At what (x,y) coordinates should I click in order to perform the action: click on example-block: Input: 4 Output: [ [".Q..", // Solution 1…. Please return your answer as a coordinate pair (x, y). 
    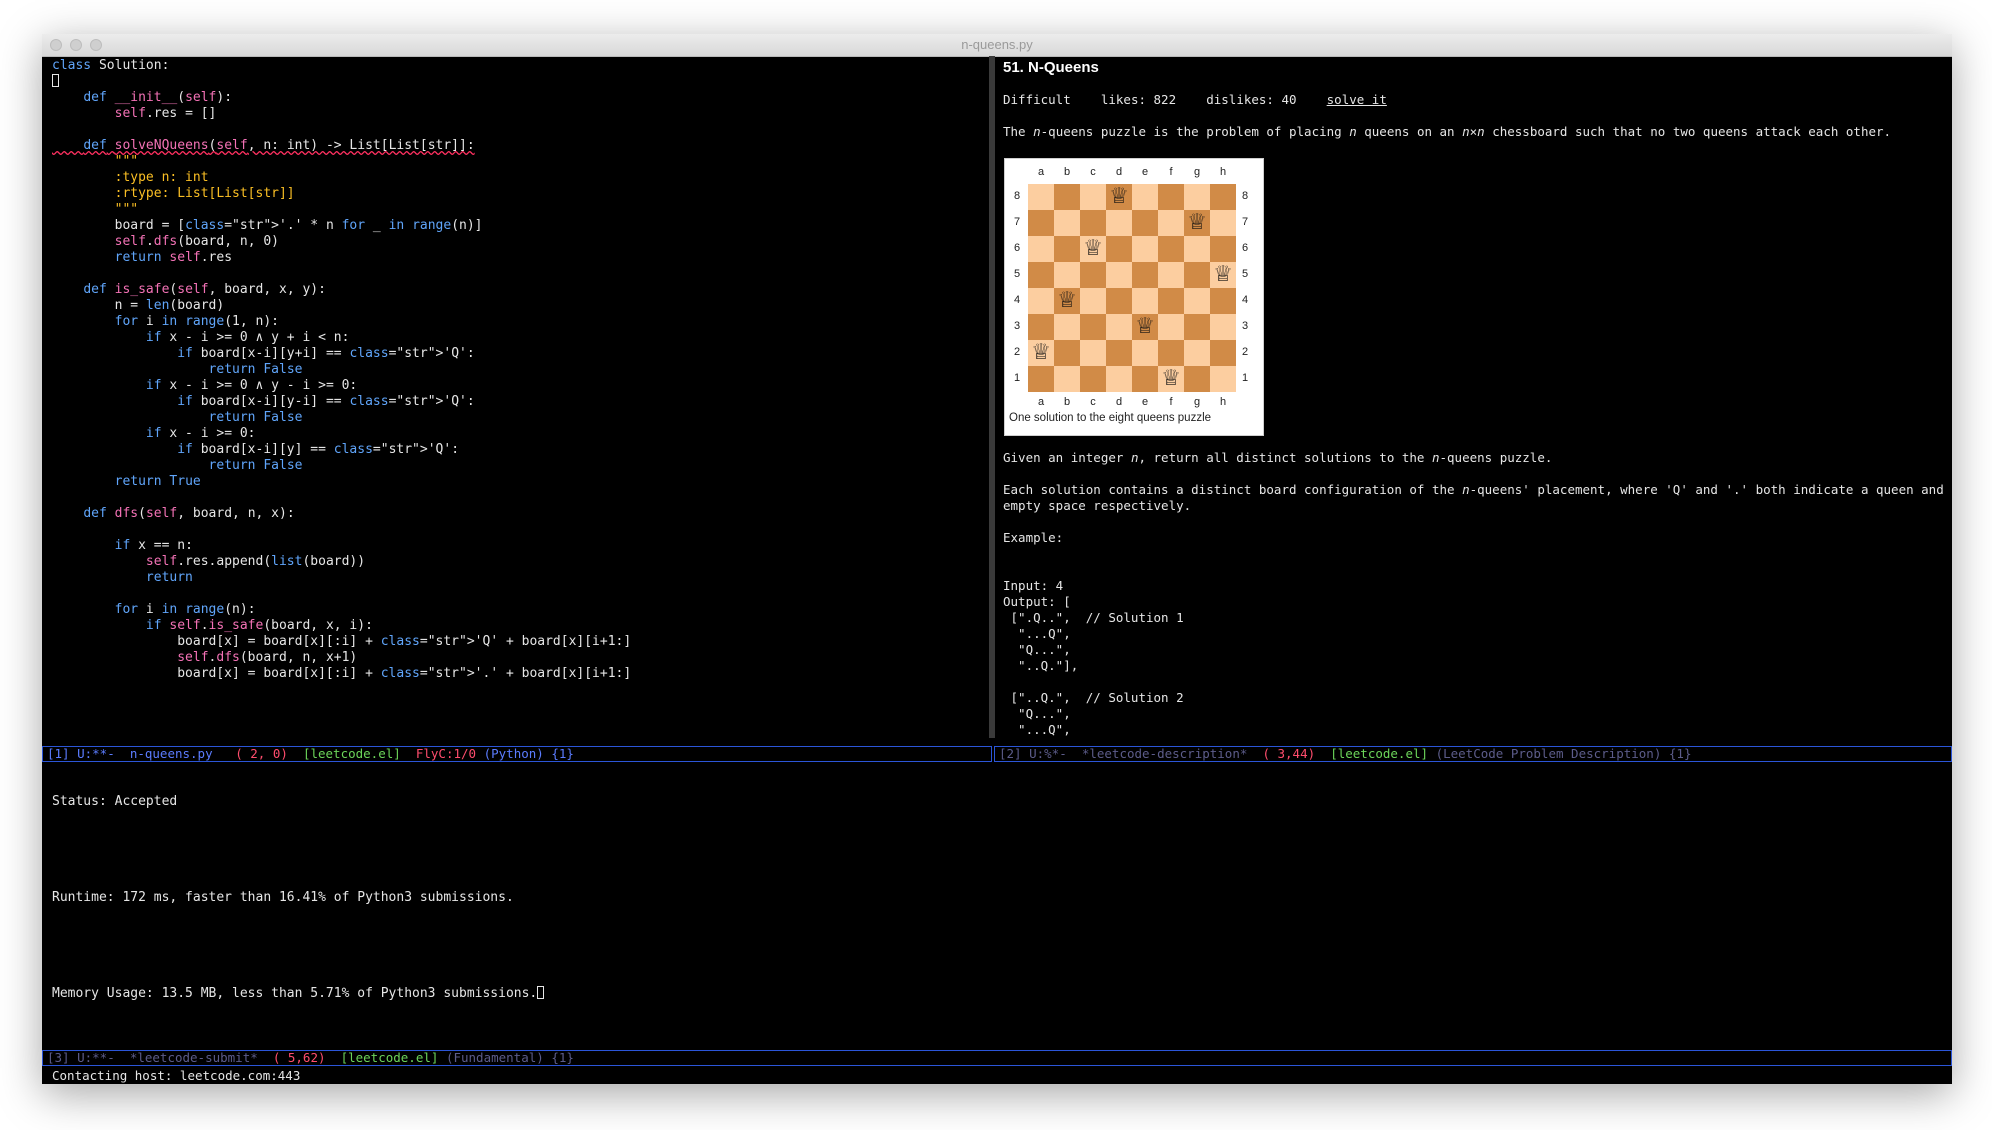
    Looking at the image, I should click on (1093, 658).